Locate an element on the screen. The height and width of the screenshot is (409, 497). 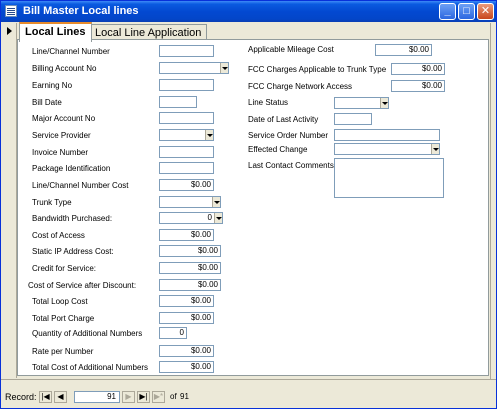
fcc-network-field: $0.00 is located at coordinates (418, 86).